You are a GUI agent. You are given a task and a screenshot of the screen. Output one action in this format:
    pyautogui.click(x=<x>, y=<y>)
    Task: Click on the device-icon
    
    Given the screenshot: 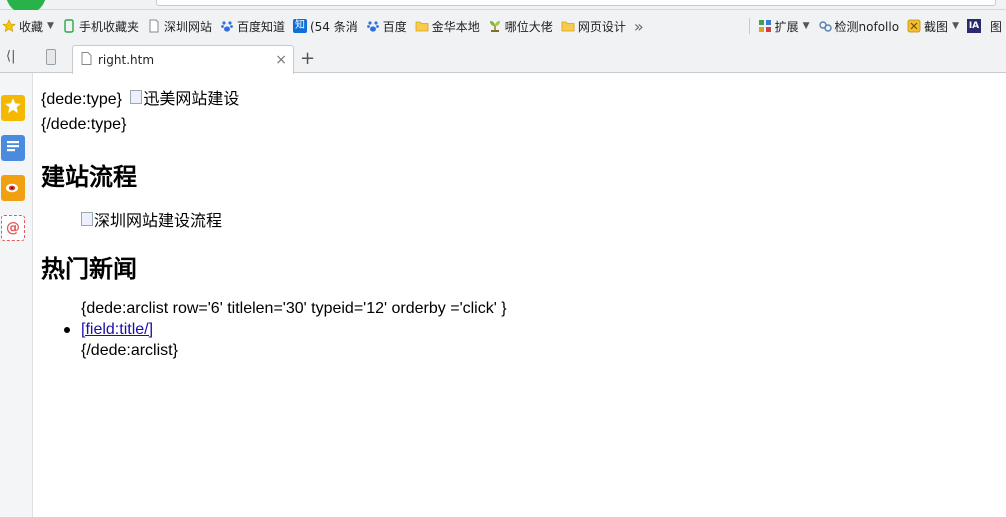 What is the action you would take?
    pyautogui.click(x=51, y=57)
    